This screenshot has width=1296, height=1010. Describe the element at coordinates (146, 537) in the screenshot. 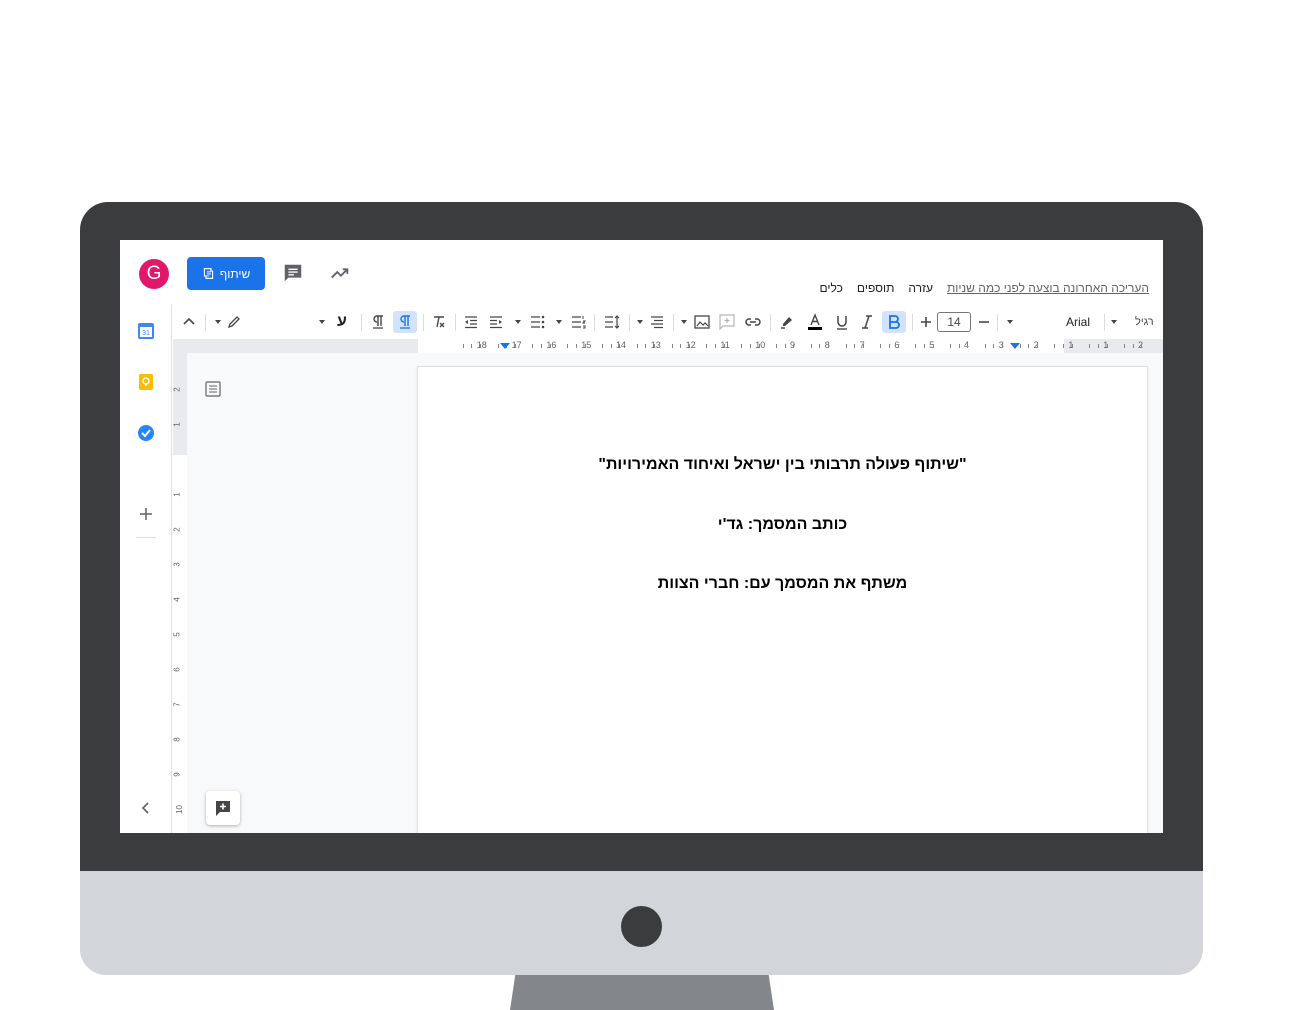

I see `rail-divider` at that location.